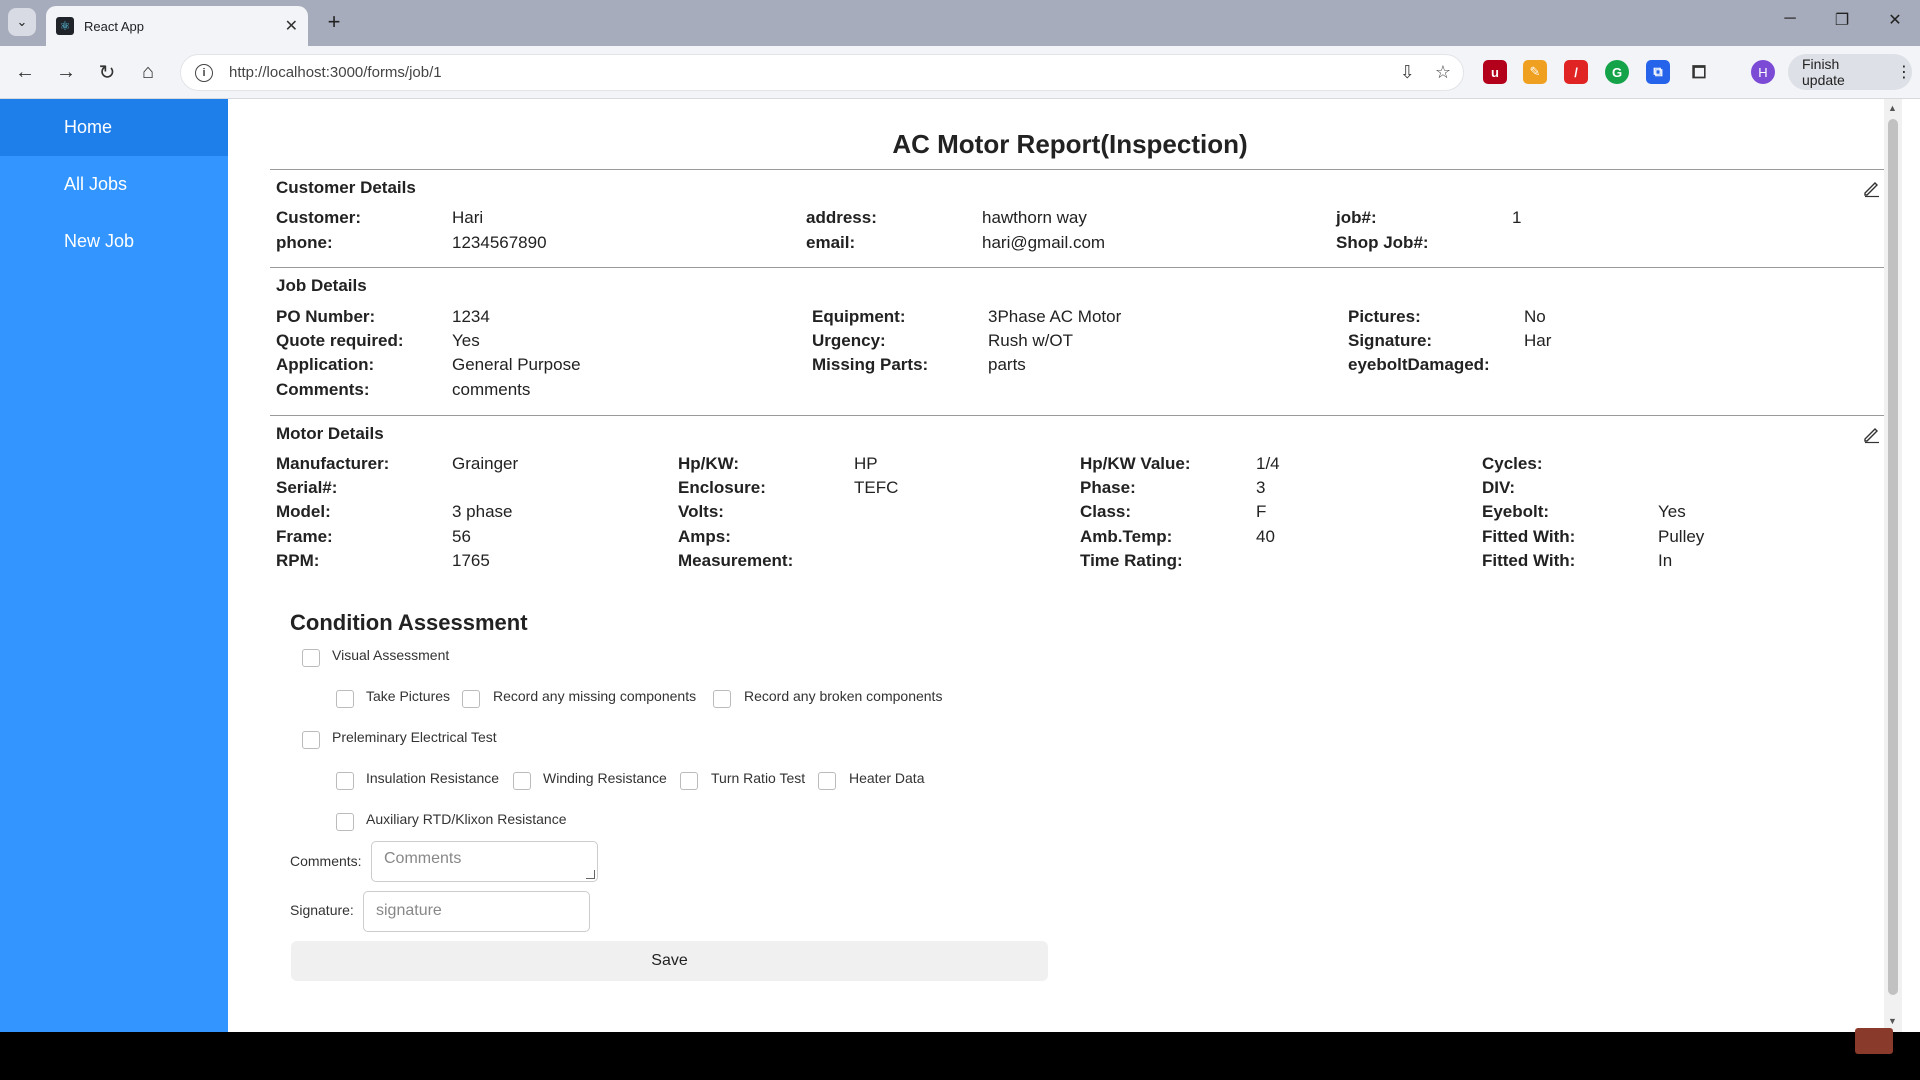 The height and width of the screenshot is (1080, 1920). Describe the element at coordinates (831, 242) in the screenshot. I see `email-label: email:` at that location.